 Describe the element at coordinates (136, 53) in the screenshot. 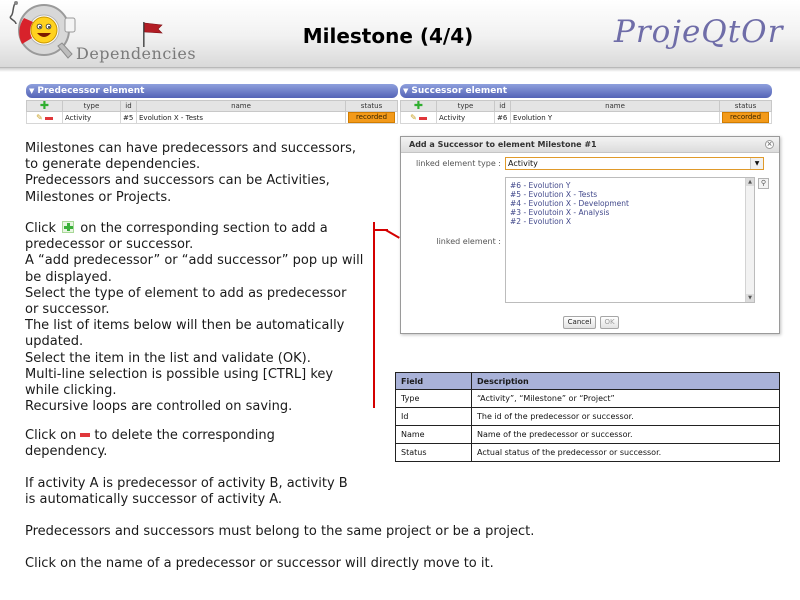

I see `section-title: Dependencies` at that location.